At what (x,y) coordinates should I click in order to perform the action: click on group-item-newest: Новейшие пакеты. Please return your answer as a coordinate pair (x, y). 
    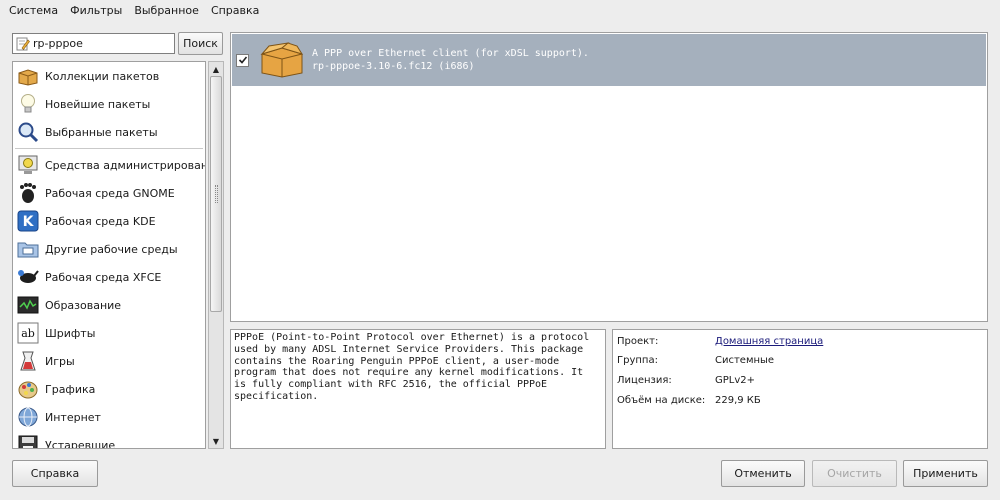
    Looking at the image, I should click on (109, 104).